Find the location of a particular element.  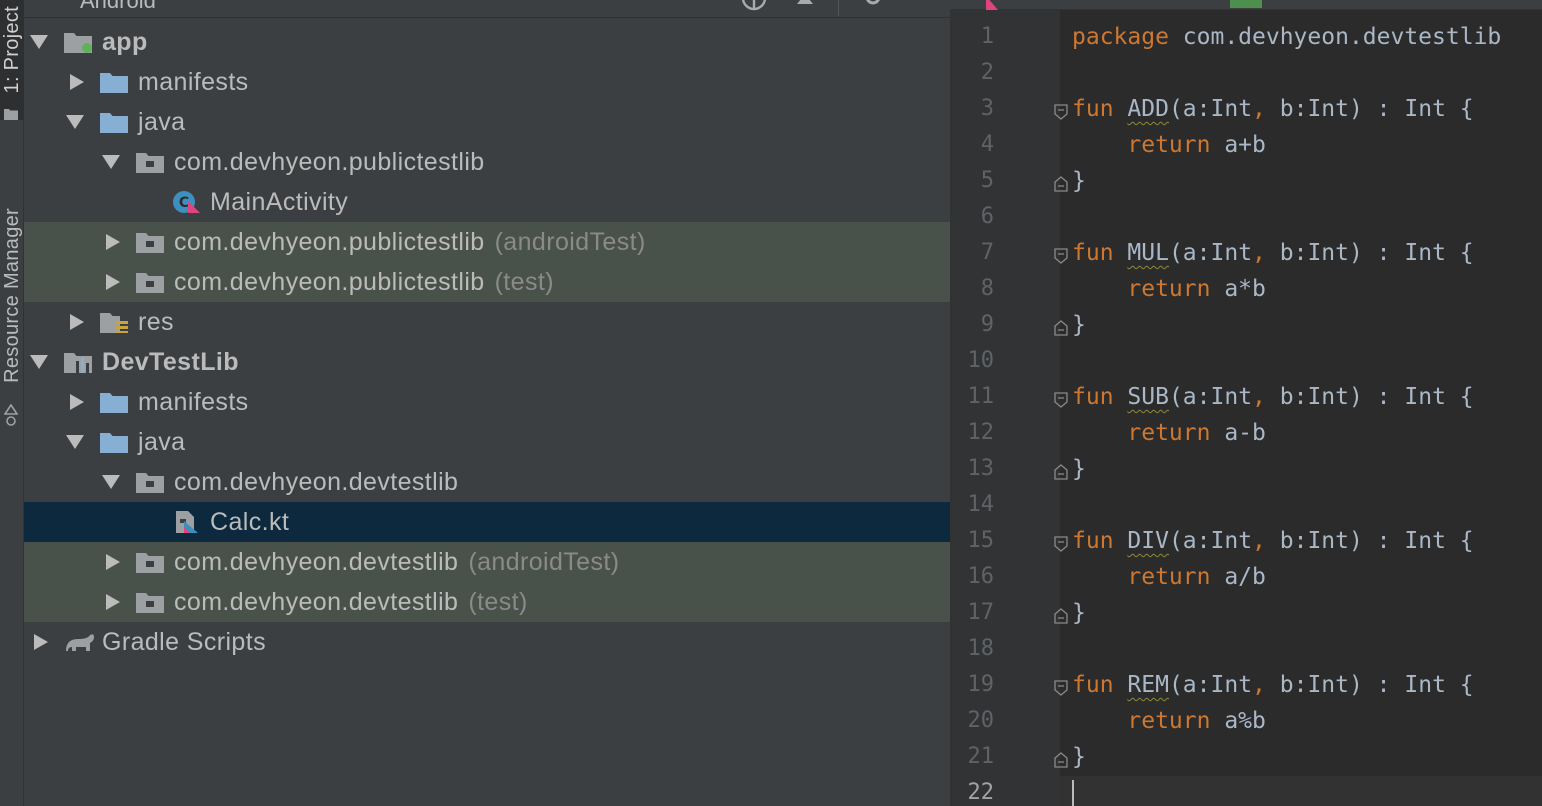

module-app-icon is located at coordinates (78, 42).